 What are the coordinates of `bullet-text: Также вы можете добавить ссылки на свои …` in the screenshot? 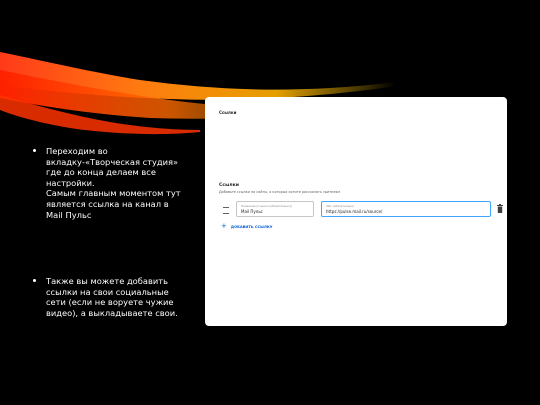 It's located at (112, 297).